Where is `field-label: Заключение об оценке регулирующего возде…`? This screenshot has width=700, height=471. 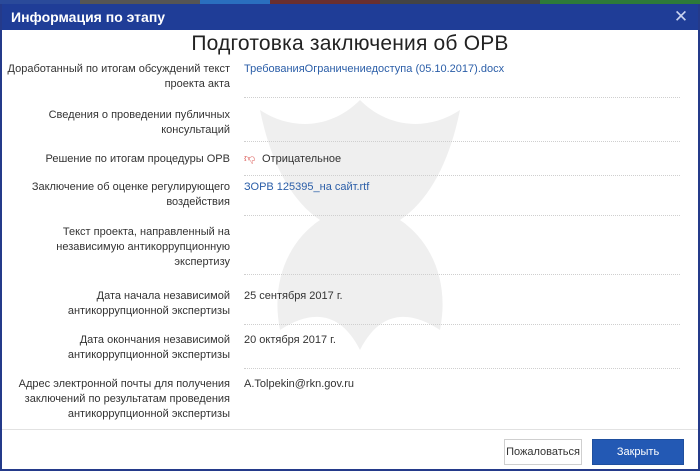 field-label: Заключение об оценке регулирующего возде… is located at coordinates (130, 194).